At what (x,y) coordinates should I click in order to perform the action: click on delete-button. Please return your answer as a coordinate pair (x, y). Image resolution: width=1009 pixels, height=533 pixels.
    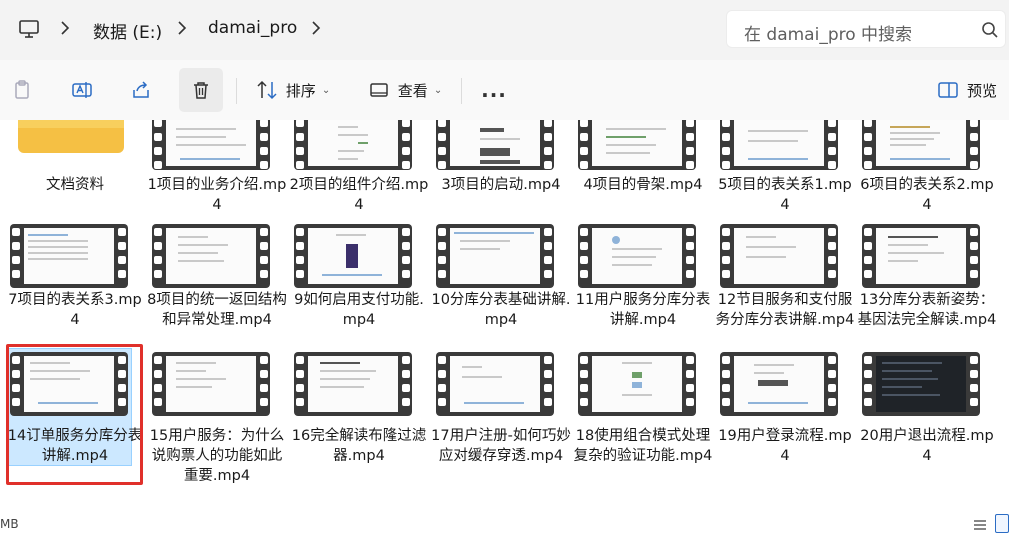
    Looking at the image, I should click on (201, 90).